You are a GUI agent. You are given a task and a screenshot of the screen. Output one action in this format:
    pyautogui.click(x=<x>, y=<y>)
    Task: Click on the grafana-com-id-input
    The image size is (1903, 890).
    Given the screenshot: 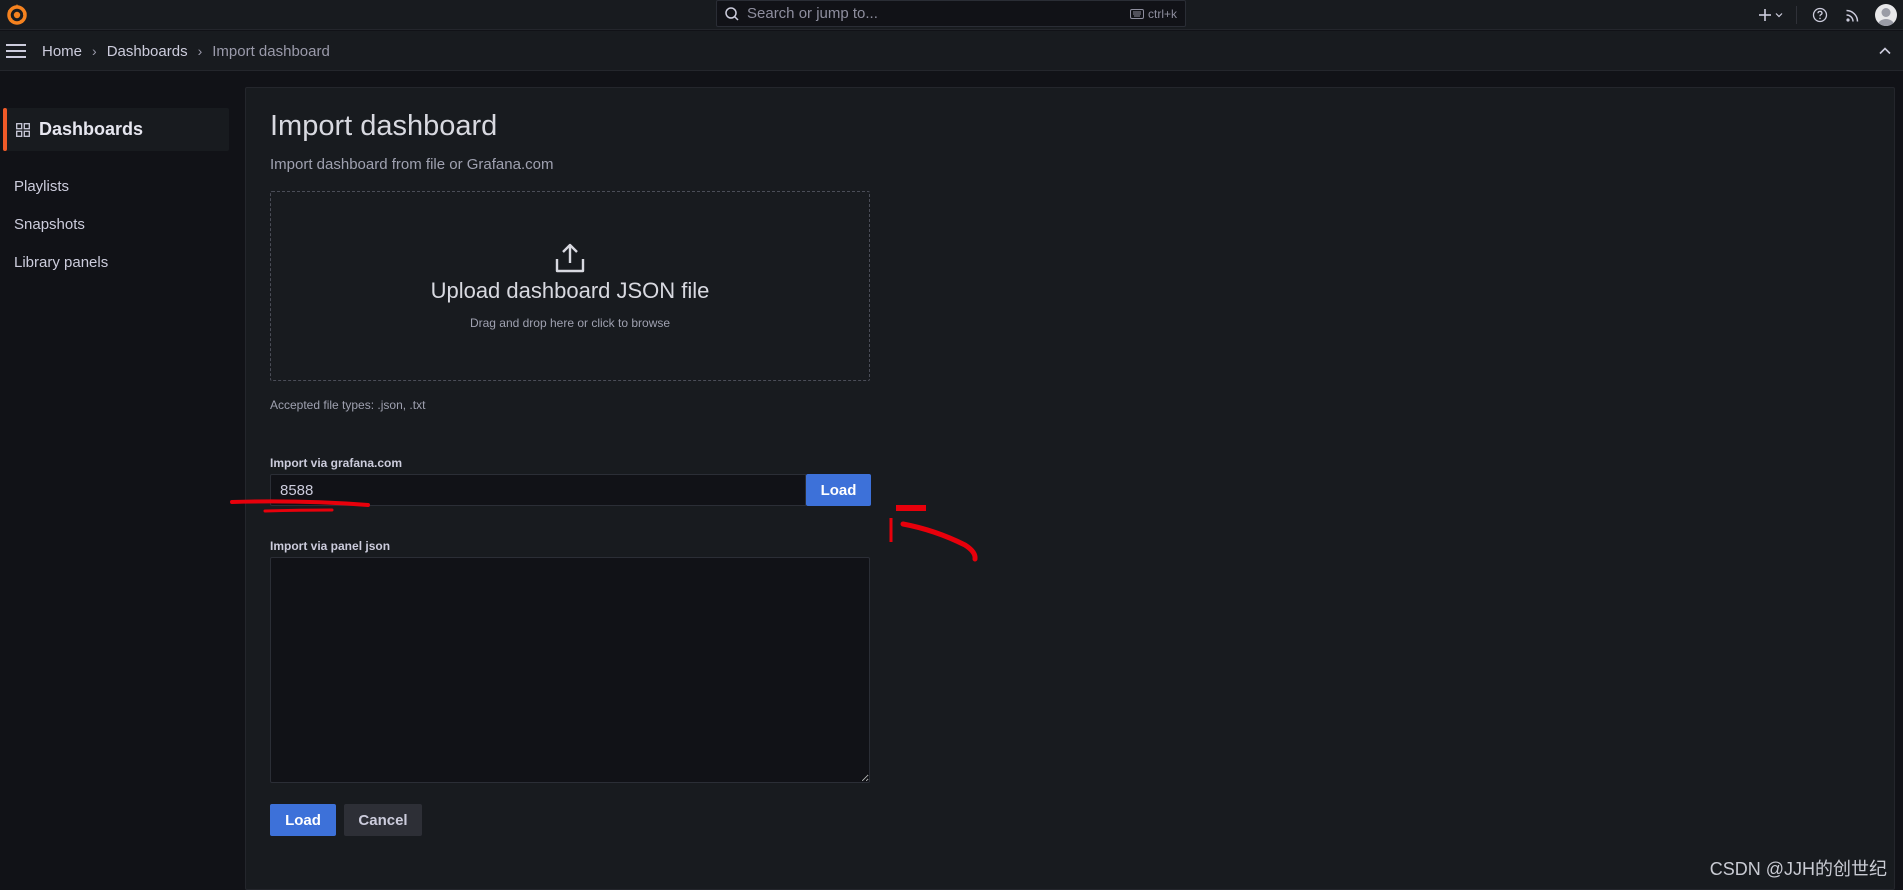 What is the action you would take?
    pyautogui.click(x=538, y=490)
    